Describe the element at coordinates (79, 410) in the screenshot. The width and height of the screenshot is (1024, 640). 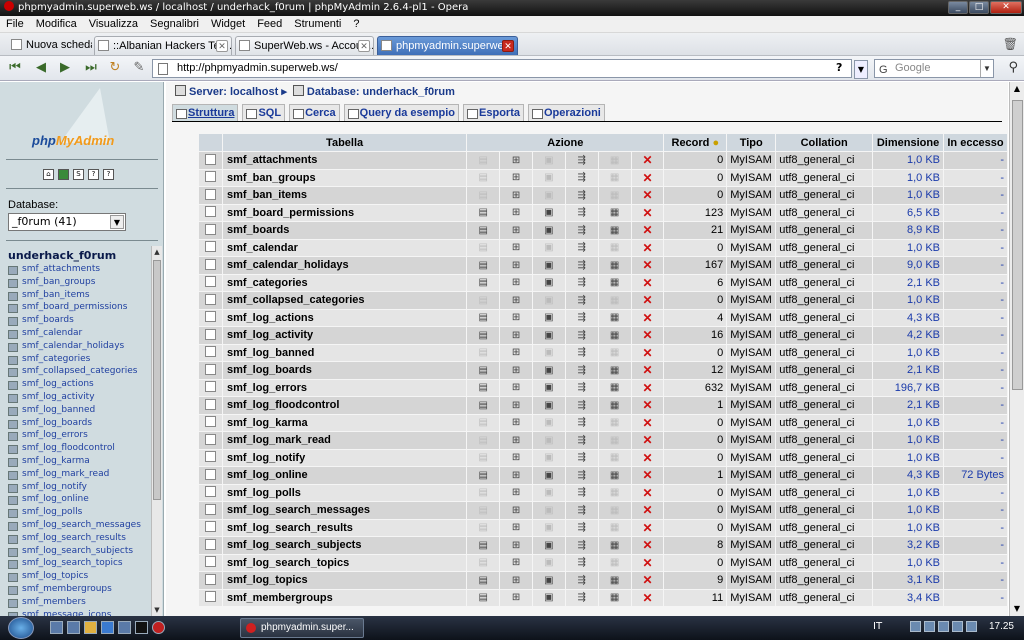
I see `sidebar-table-link: smf_log_banned` at that location.